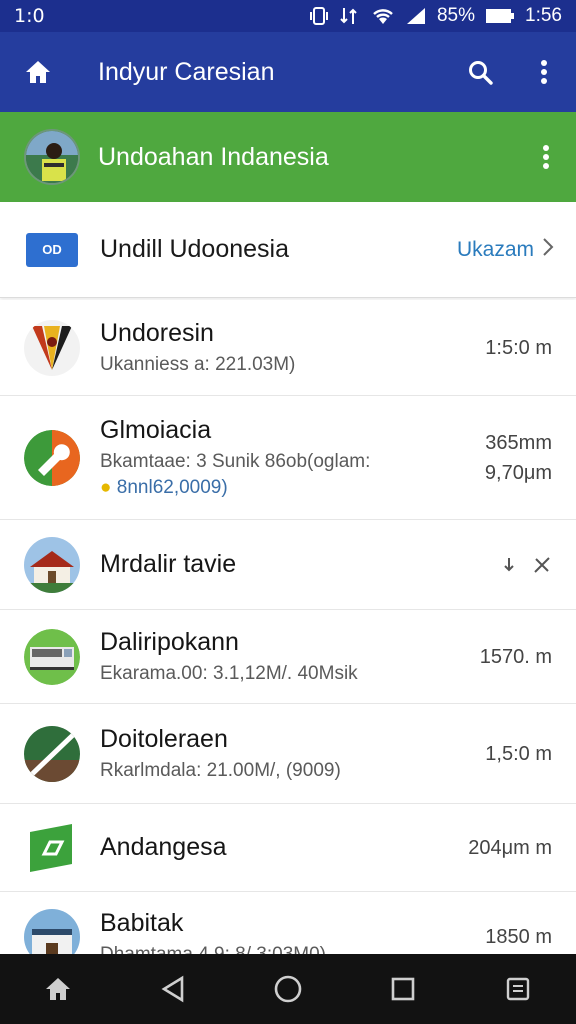 The height and width of the screenshot is (1024, 576). Describe the element at coordinates (52, 457) in the screenshot. I see `wrench-tool-icon` at that location.